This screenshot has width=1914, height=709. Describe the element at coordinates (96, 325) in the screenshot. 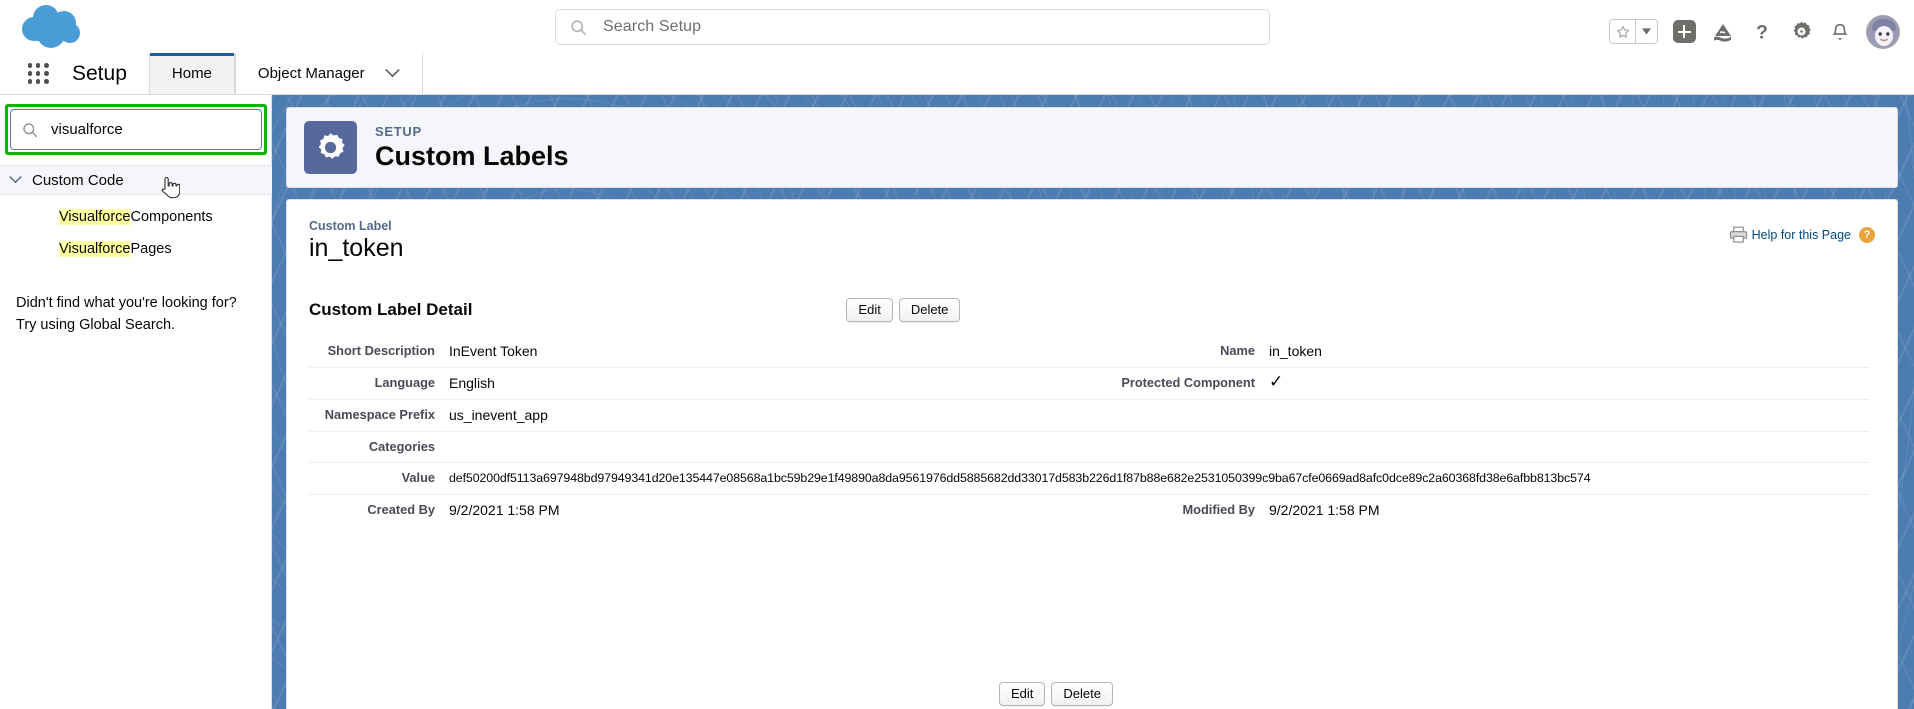

I see `sidebar-footer-line2: Try using Global Search.` at that location.